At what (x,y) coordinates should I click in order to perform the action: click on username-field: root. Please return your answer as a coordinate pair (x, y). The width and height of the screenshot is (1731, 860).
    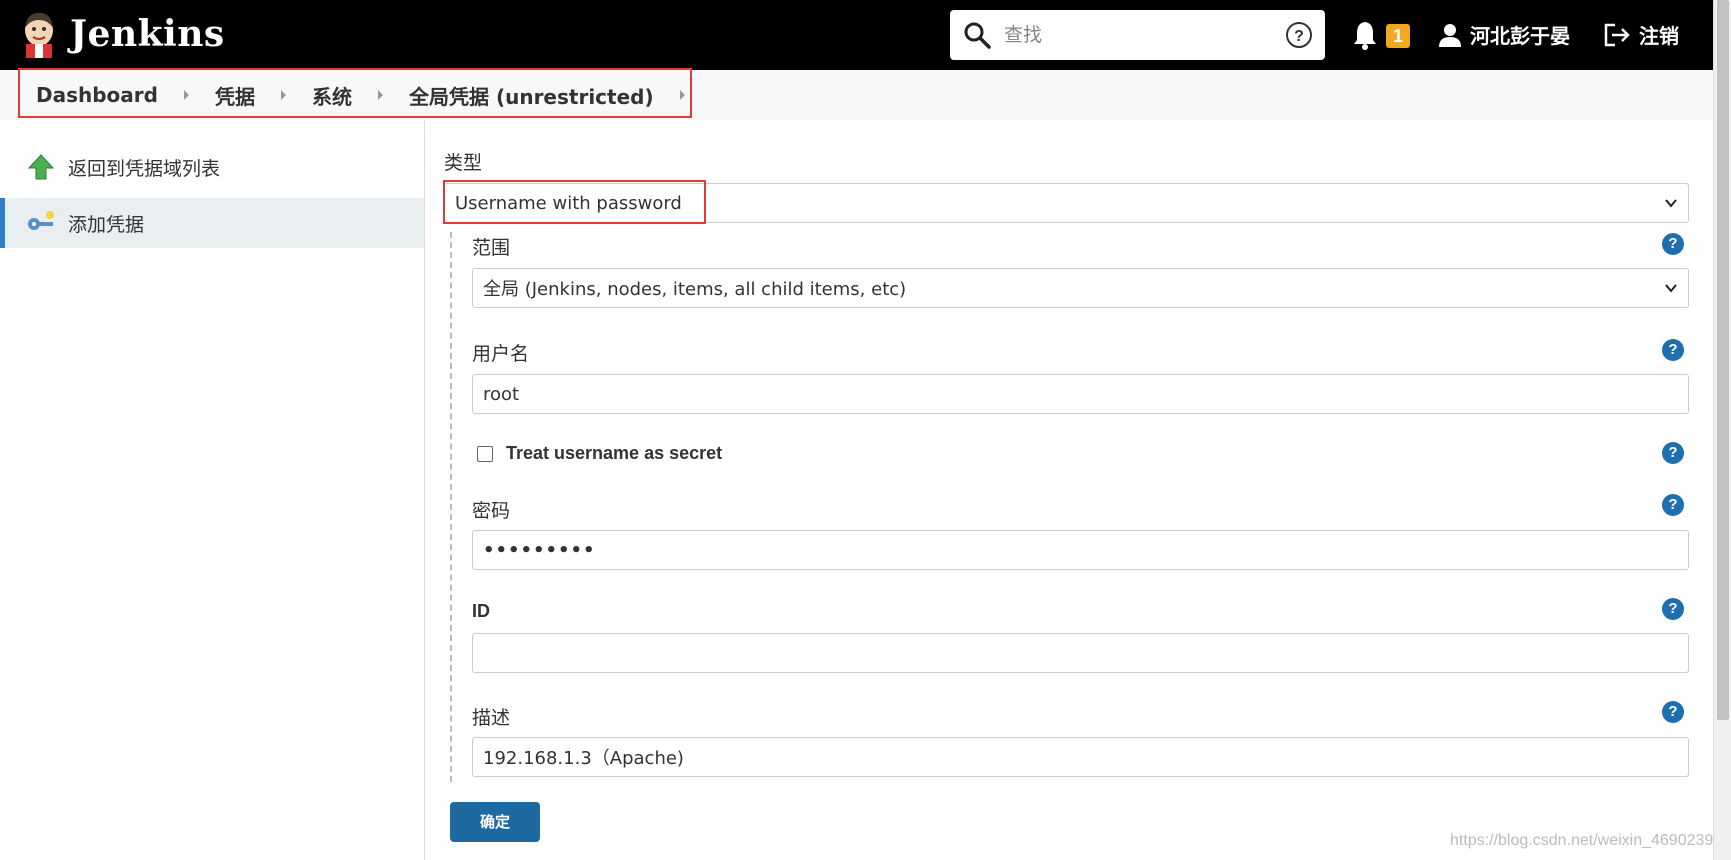
    Looking at the image, I should click on (1080, 394).